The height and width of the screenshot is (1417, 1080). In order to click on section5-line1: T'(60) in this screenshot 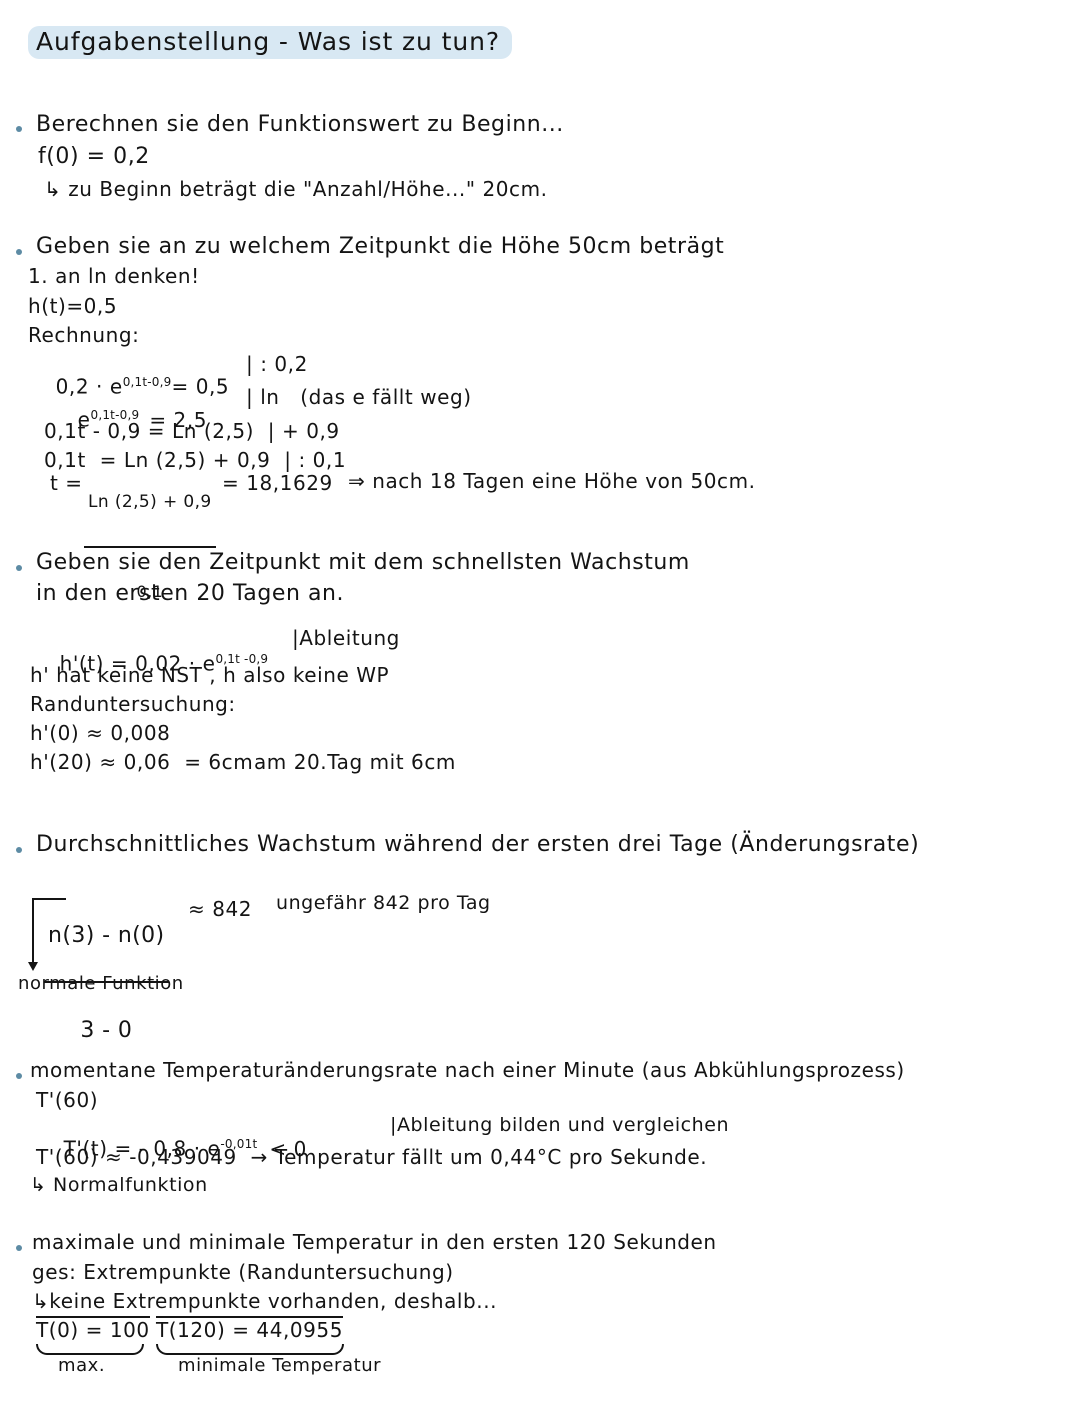, I will do `click(67, 1100)`.